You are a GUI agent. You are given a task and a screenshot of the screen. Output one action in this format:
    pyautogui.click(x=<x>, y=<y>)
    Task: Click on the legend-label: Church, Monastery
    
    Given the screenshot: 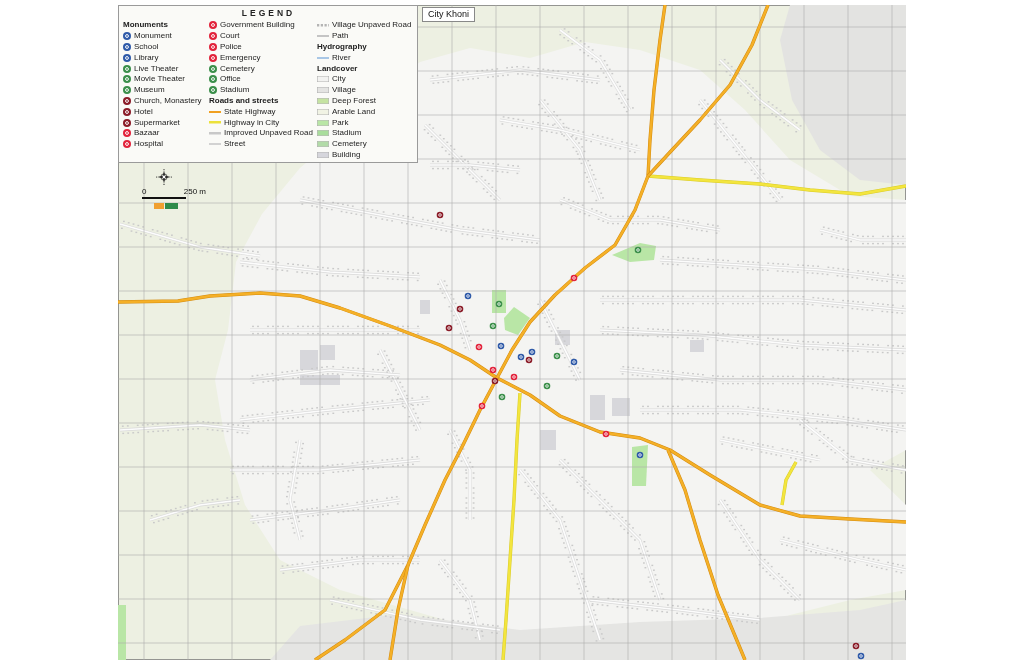 What is the action you would take?
    pyautogui.click(x=168, y=100)
    